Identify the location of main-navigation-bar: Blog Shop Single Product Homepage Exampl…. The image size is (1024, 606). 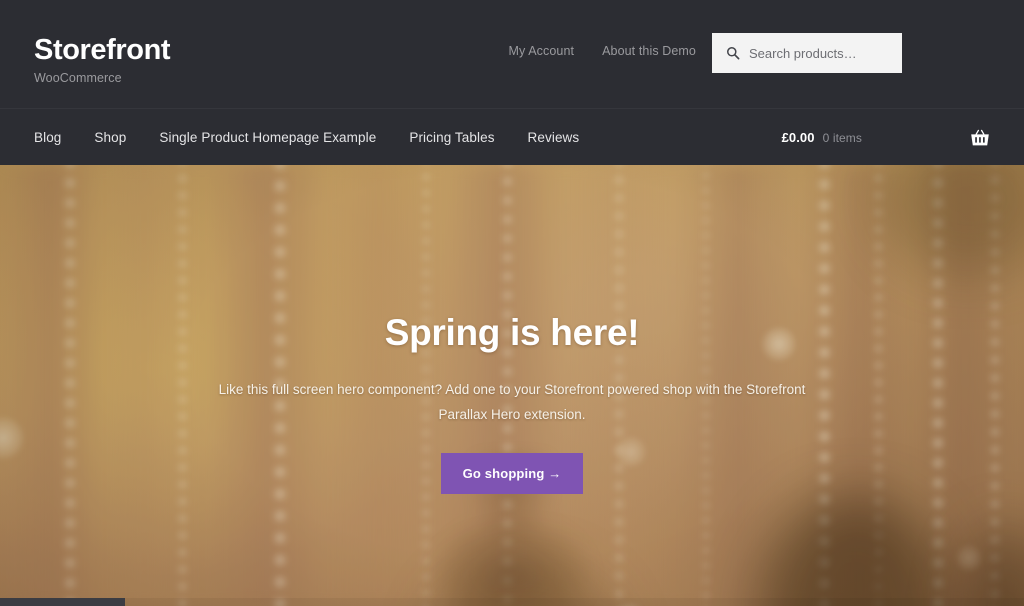
(512, 136).